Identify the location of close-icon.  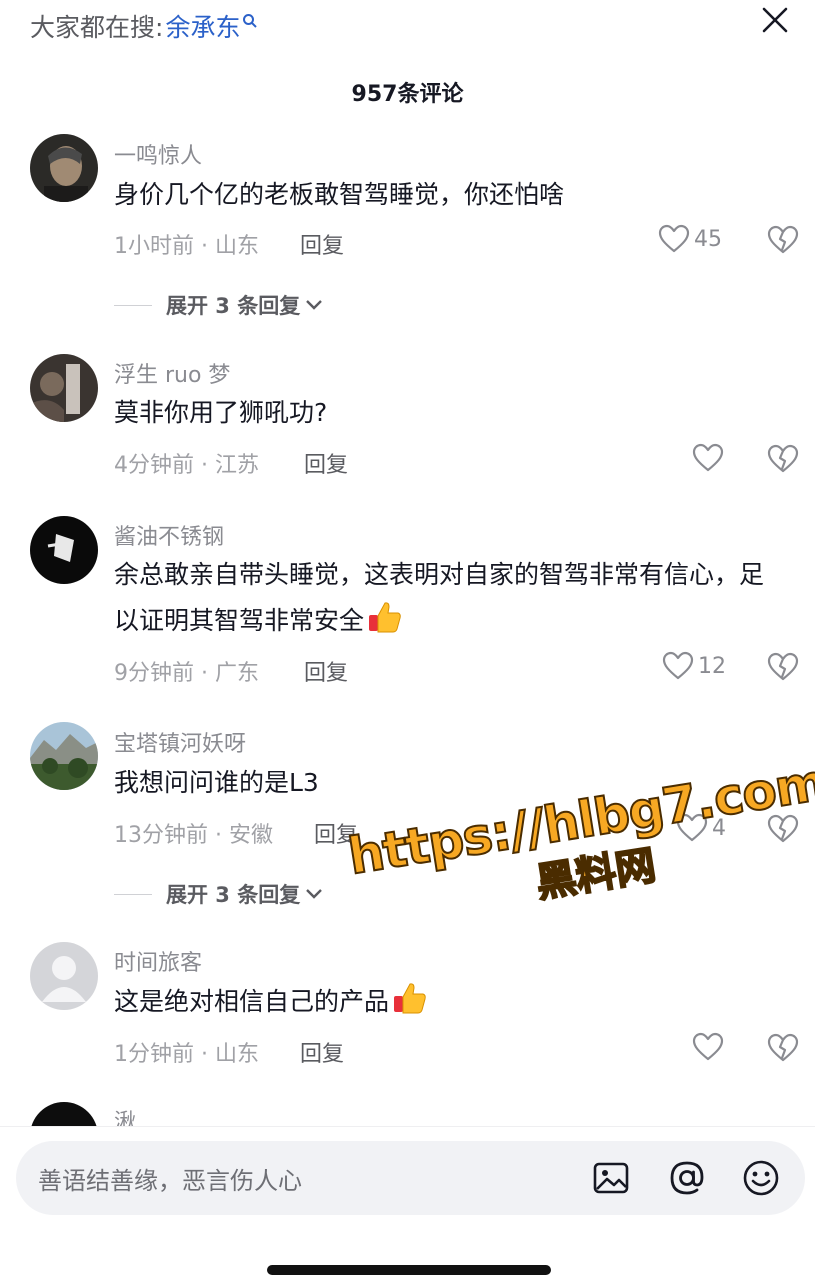
(775, 20).